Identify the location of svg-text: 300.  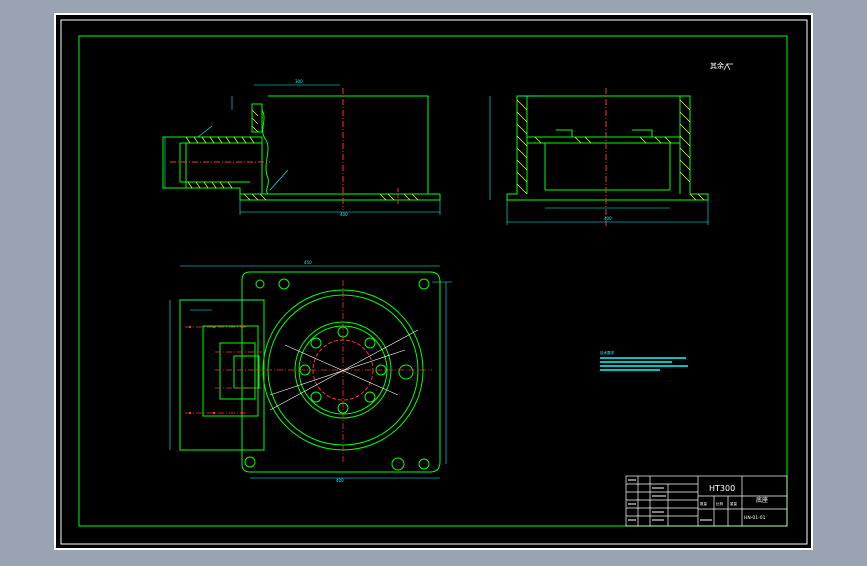
(299, 81).